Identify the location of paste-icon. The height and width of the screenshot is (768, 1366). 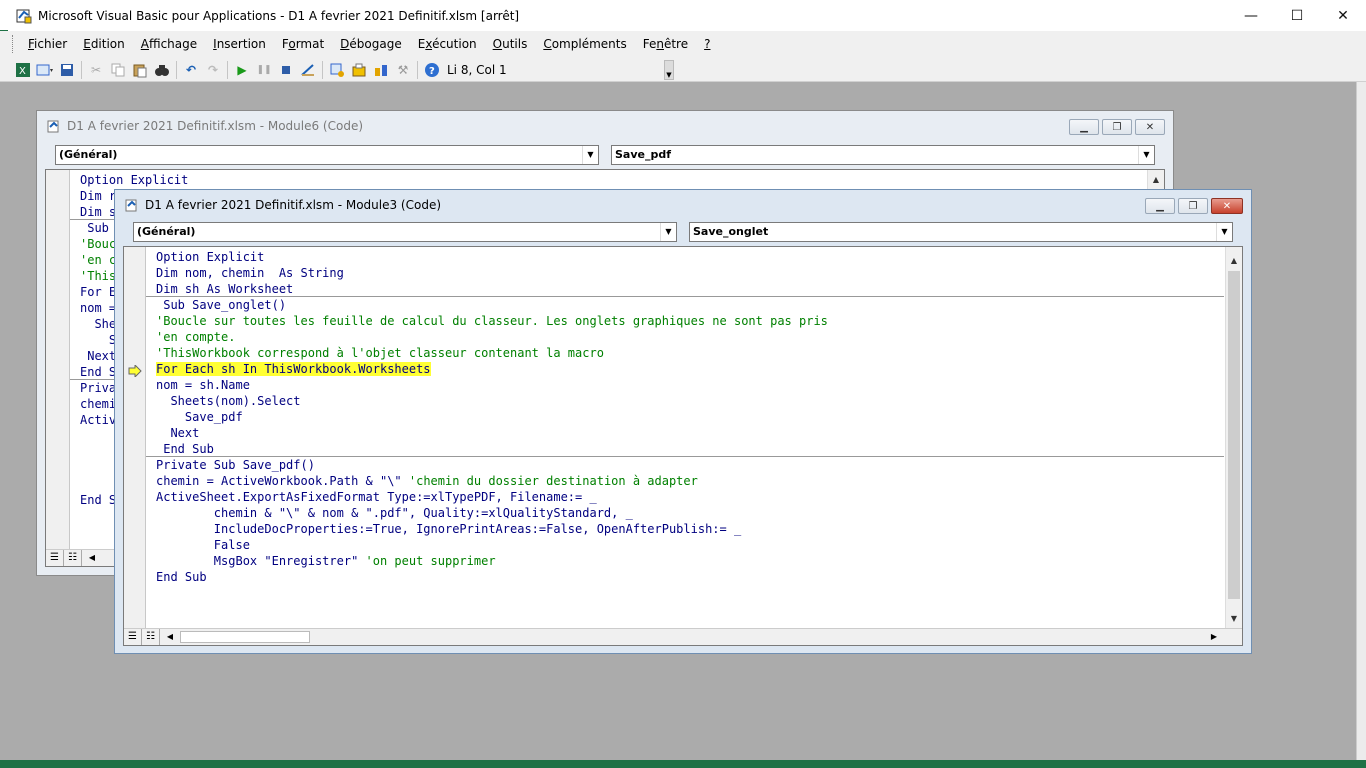
(140, 70).